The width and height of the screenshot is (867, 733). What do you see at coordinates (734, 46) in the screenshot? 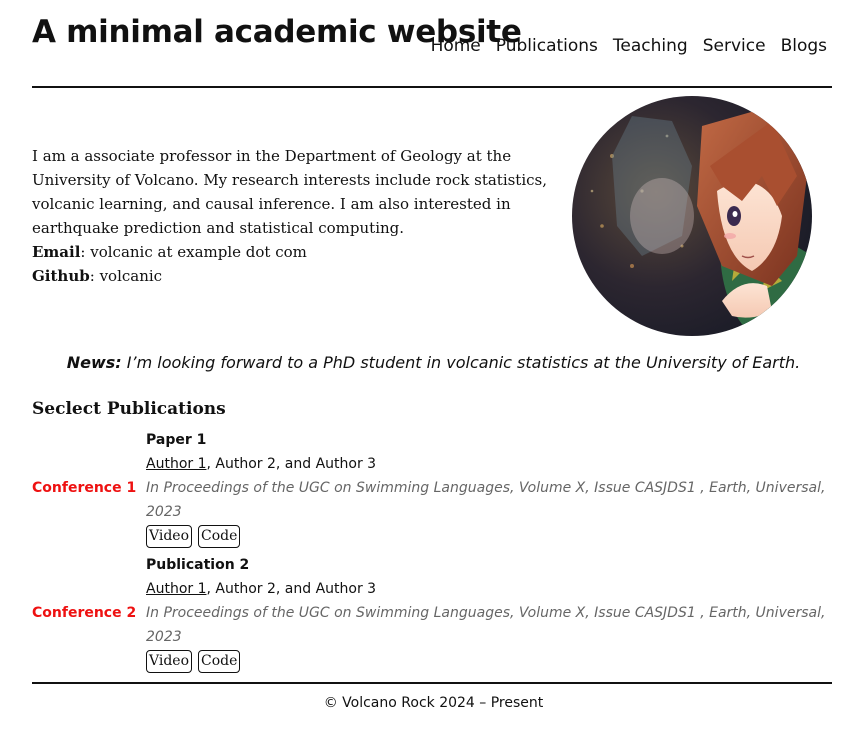
I see `nav-service: Service` at bounding box center [734, 46].